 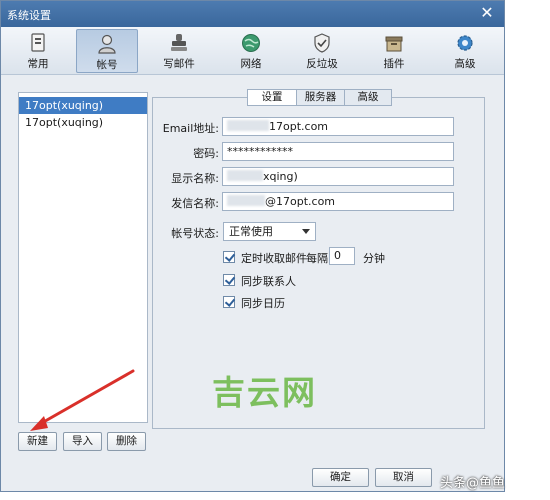 I want to click on close-icon: ✕, so click(x=487, y=13).